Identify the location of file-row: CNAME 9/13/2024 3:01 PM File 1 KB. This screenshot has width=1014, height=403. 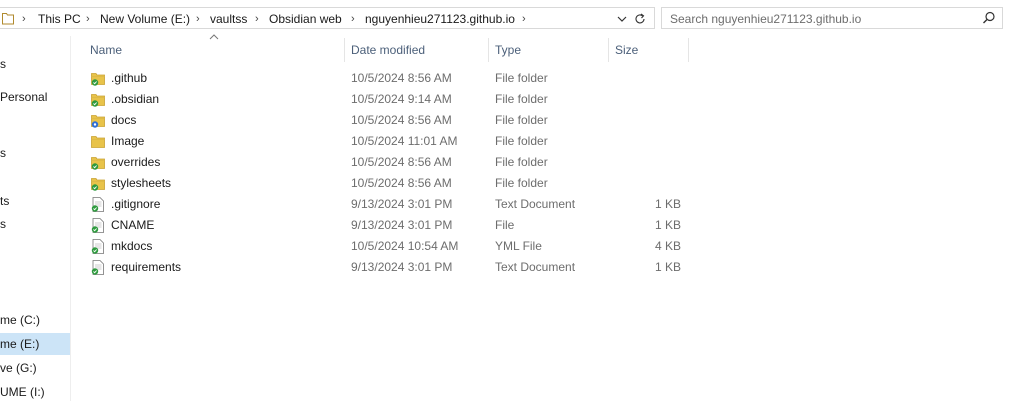
(388, 225).